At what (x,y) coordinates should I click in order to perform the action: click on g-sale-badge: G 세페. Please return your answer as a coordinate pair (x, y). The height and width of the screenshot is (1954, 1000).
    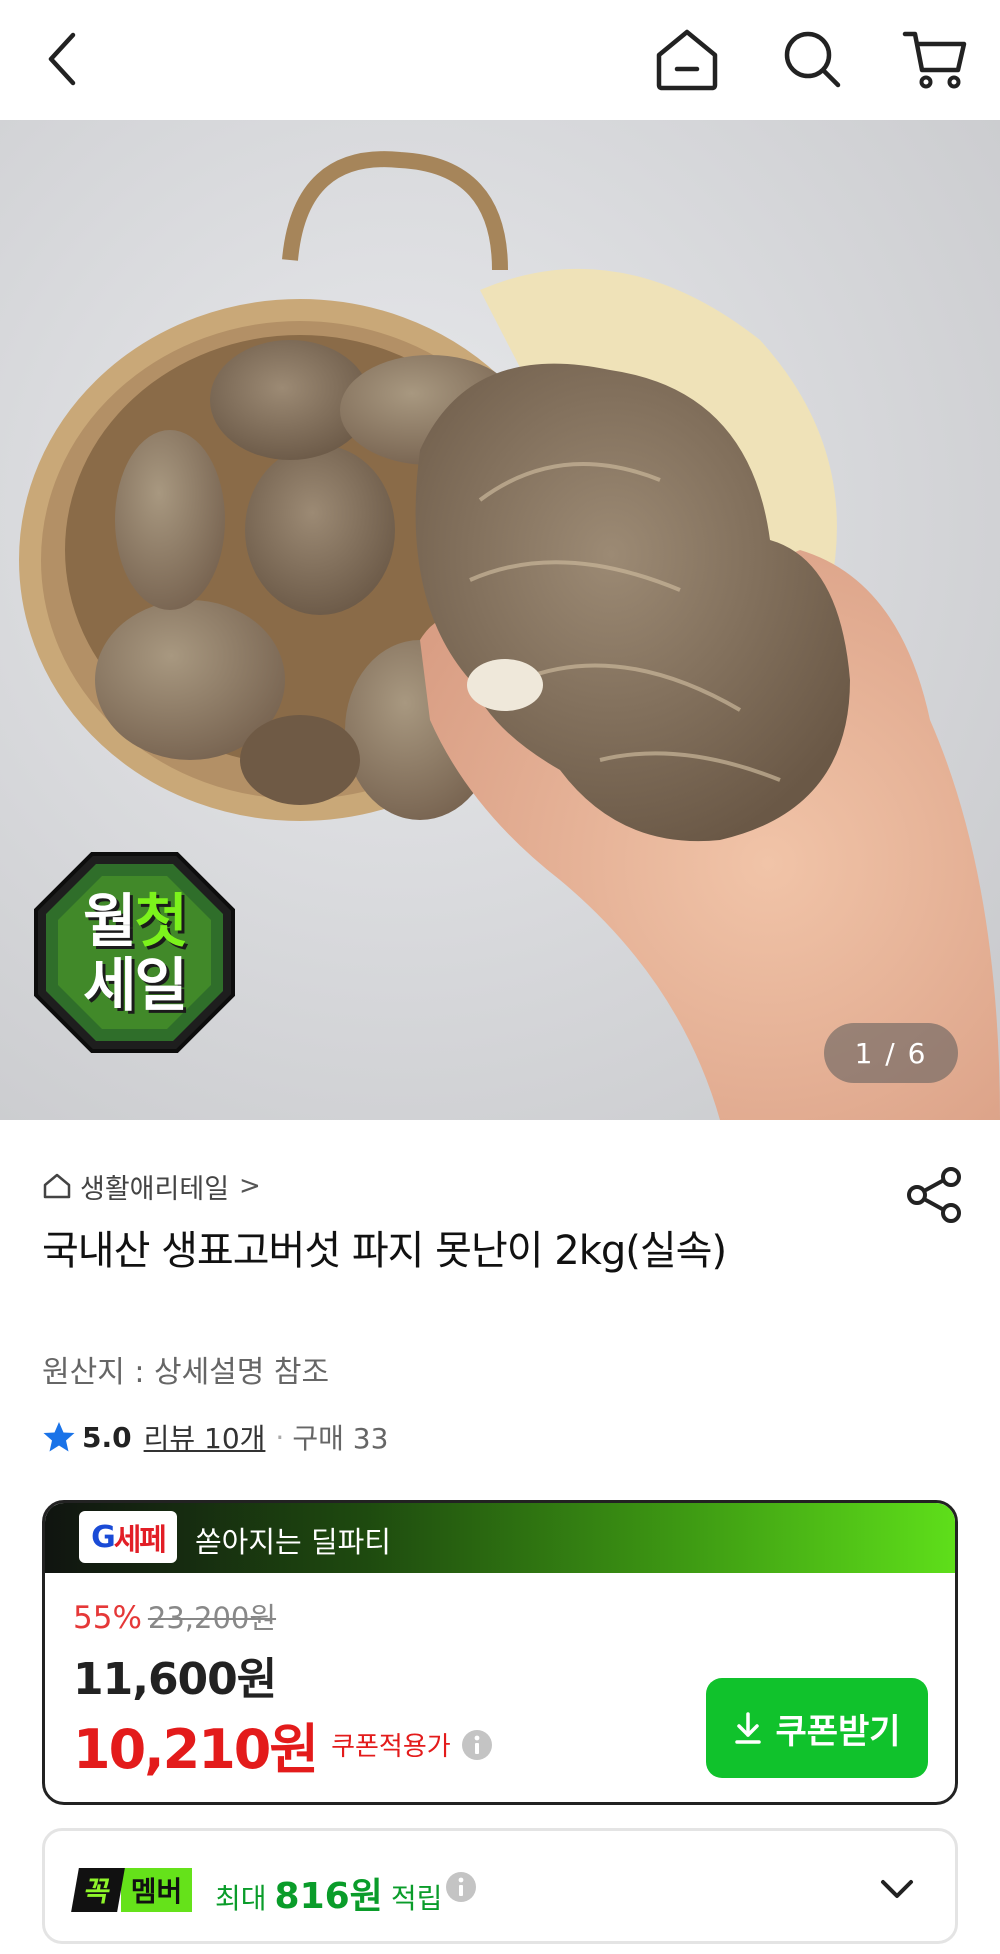
    Looking at the image, I should click on (128, 1537).